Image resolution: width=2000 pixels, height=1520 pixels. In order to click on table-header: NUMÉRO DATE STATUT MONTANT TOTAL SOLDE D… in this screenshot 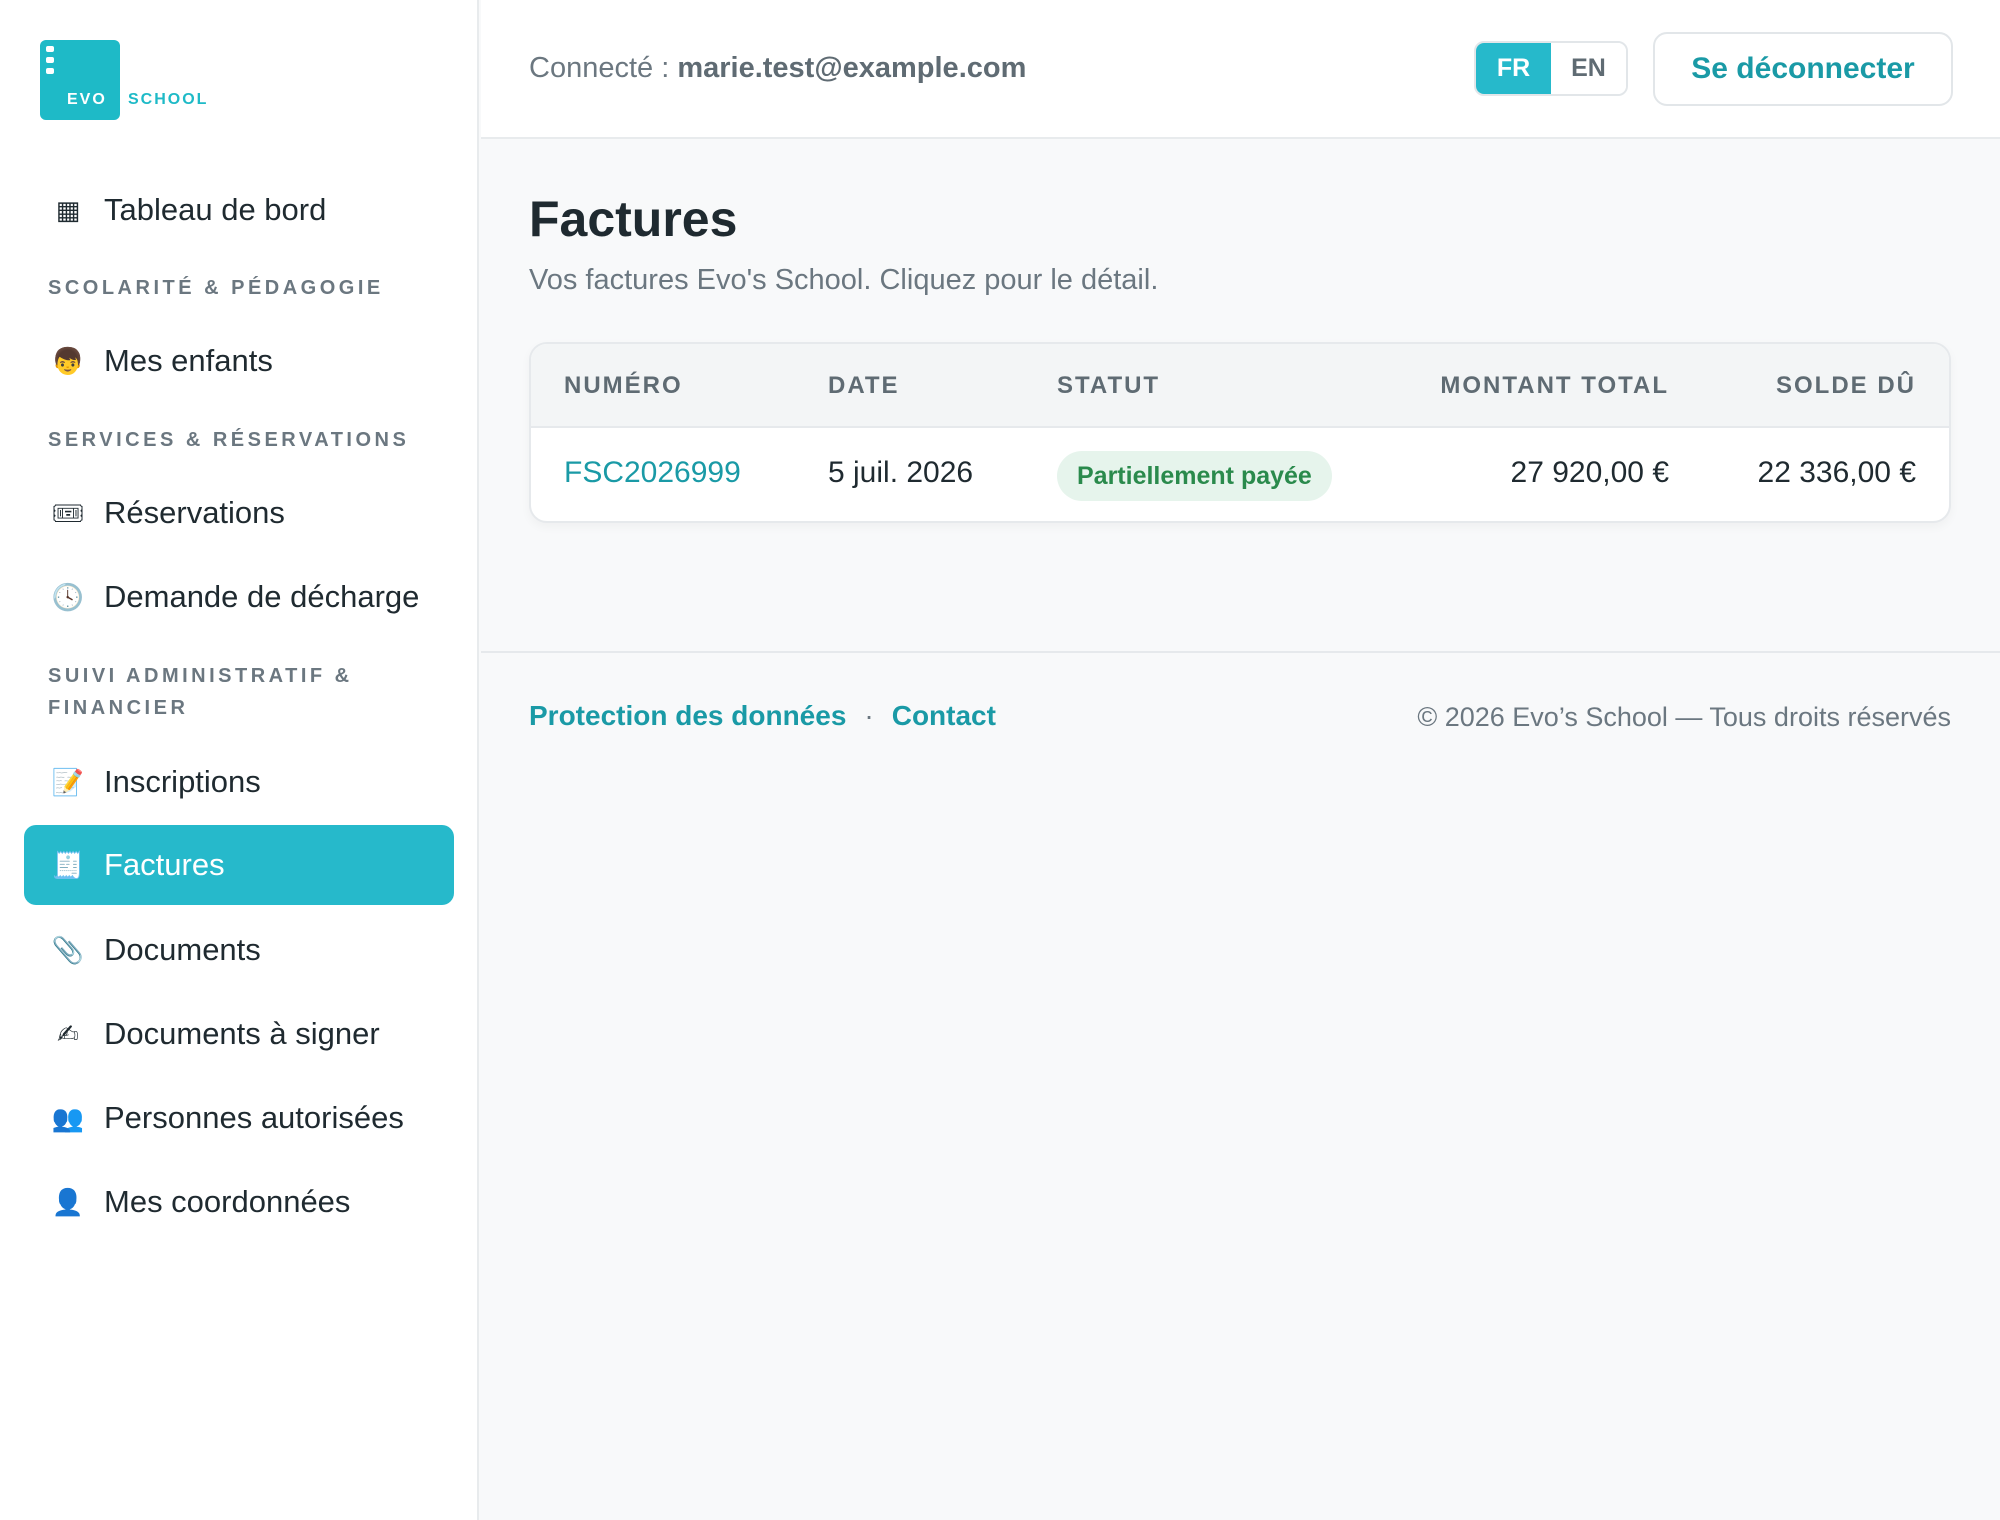, I will do `click(1240, 386)`.